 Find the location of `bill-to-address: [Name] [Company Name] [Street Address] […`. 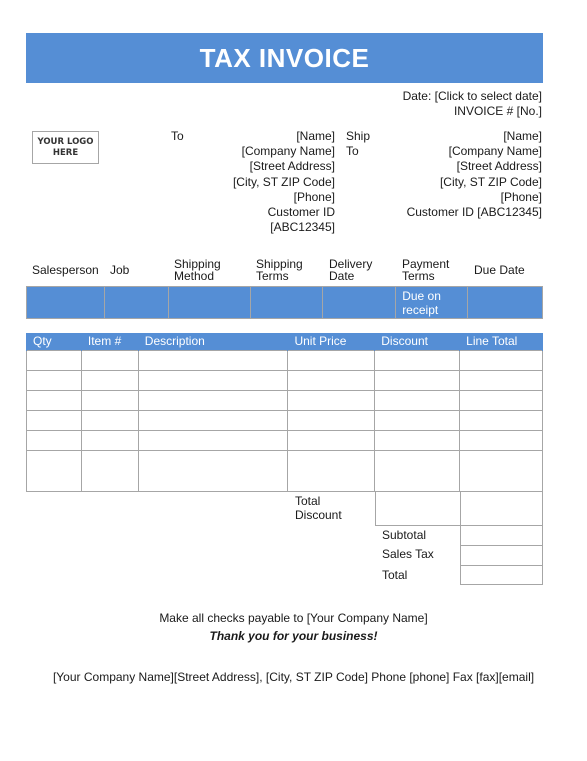

bill-to-address: [Name] [Company Name] [Street Address] [… is located at coordinates (284, 182).